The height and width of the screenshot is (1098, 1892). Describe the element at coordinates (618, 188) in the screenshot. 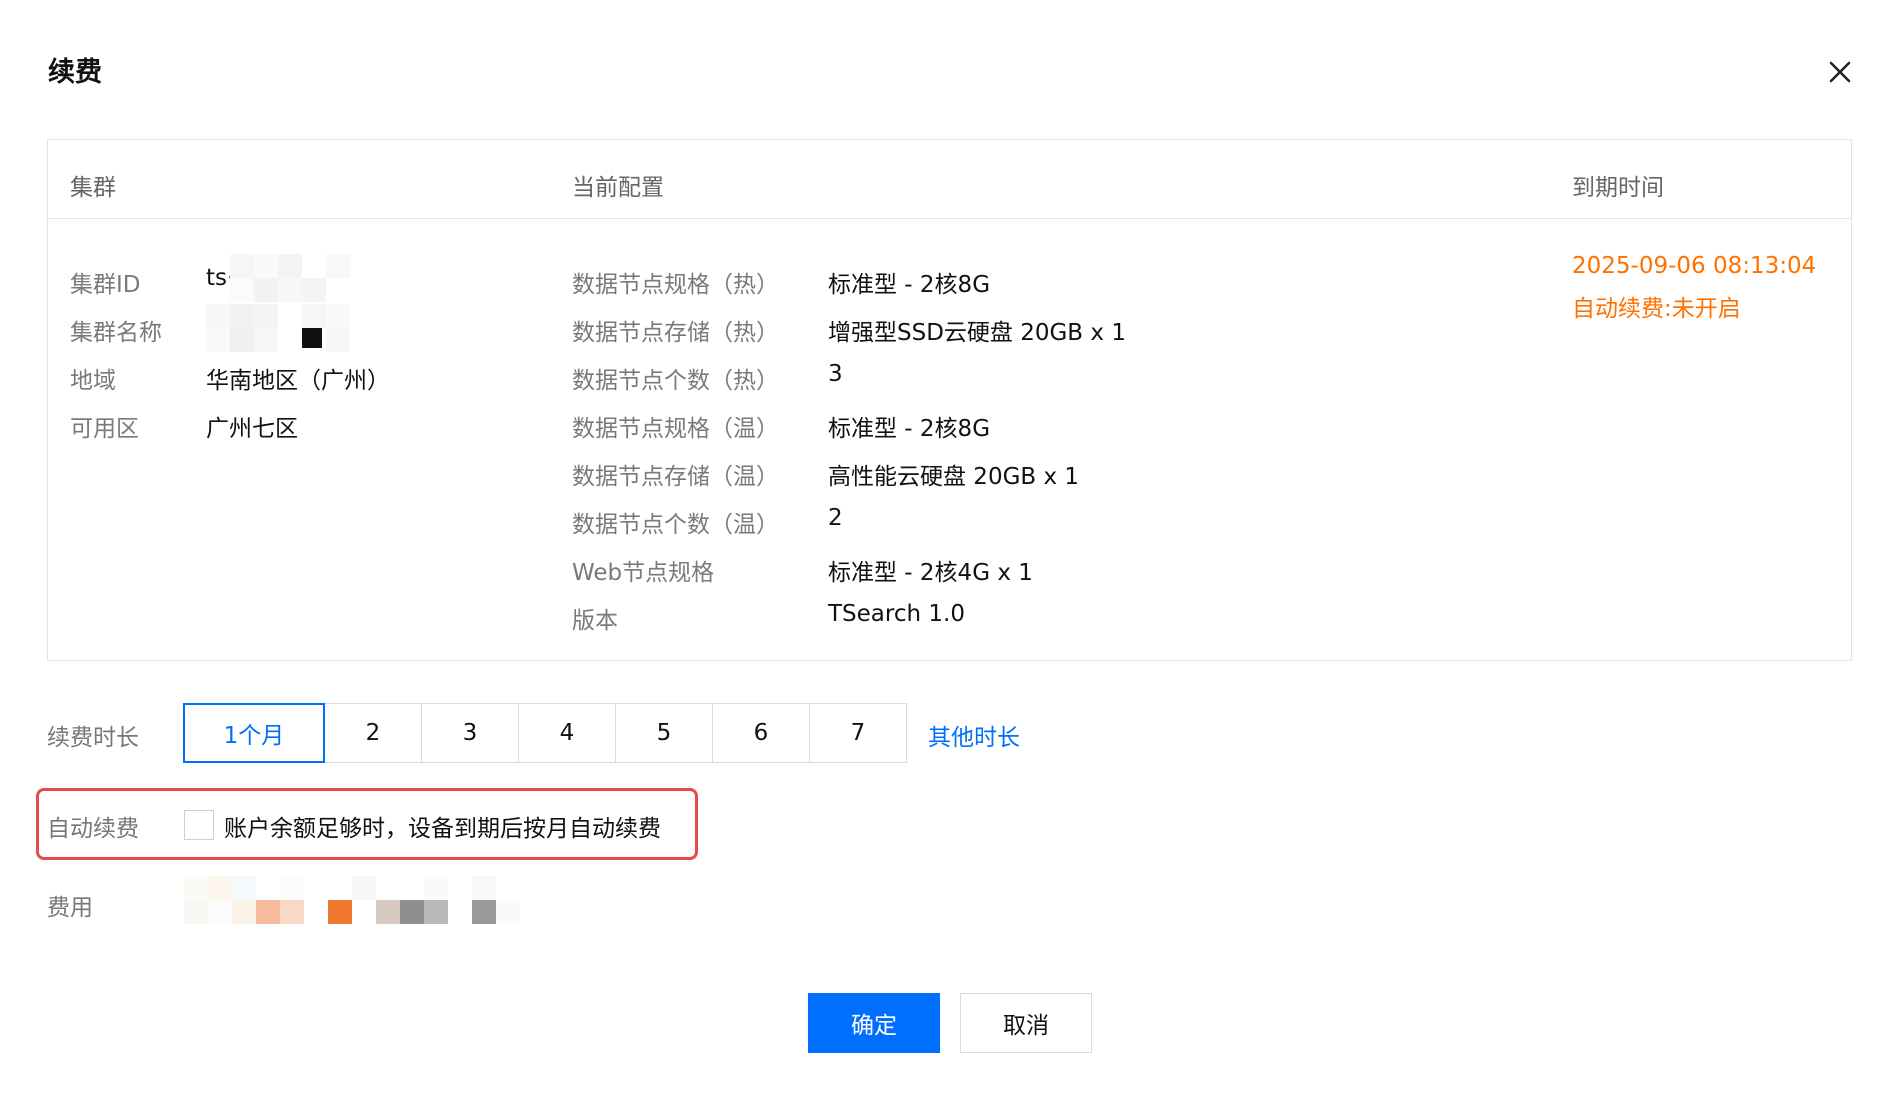

I see `header-config: 当前配置` at that location.